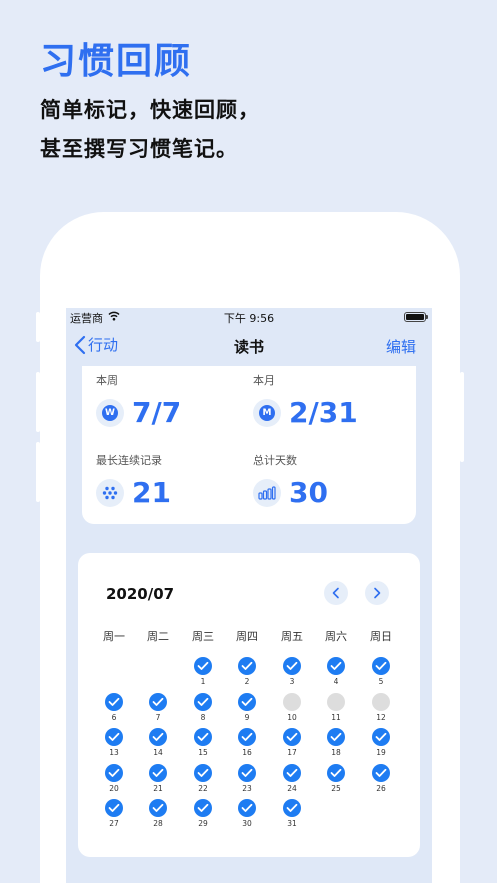 This screenshot has height=883, width=497. Describe the element at coordinates (275, 460) in the screenshot. I see `stat-label: 总计天数` at that location.